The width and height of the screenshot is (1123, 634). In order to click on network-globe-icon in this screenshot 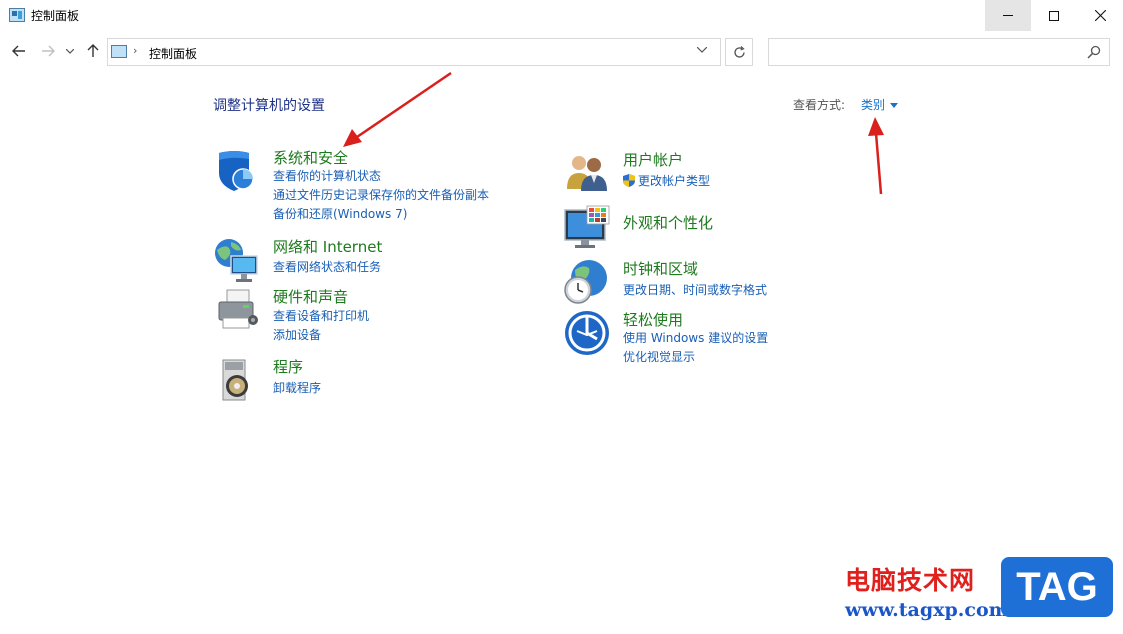, I will do `click(237, 260)`.